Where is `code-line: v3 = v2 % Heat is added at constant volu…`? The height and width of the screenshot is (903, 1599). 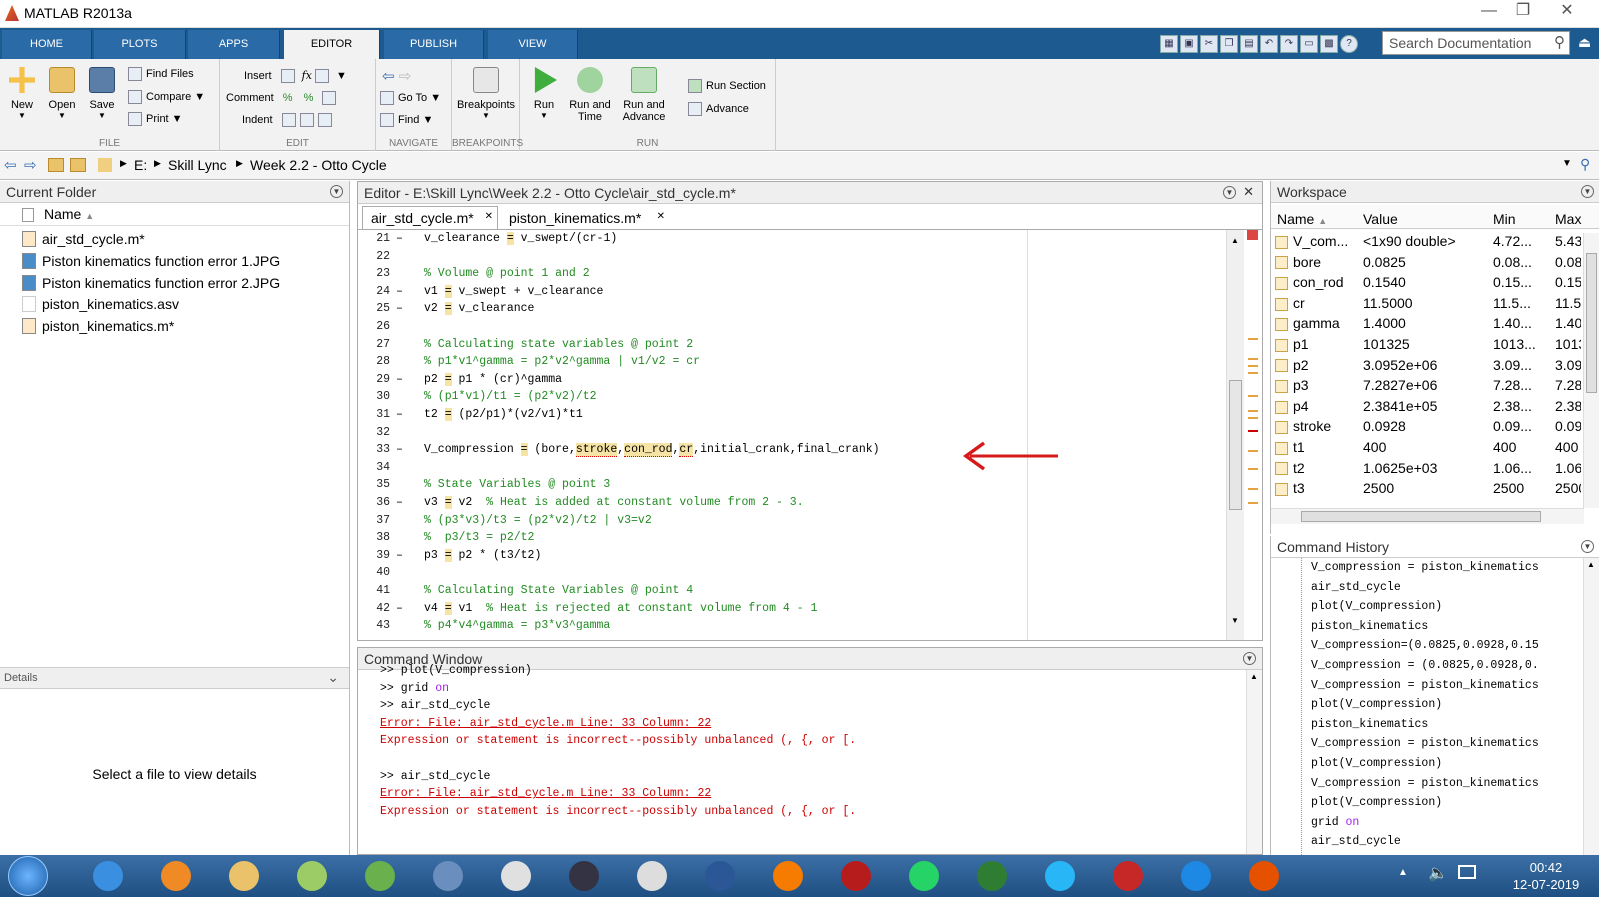
code-line: v3 = v2 % Heat is added at constant volu… is located at coordinates (614, 502).